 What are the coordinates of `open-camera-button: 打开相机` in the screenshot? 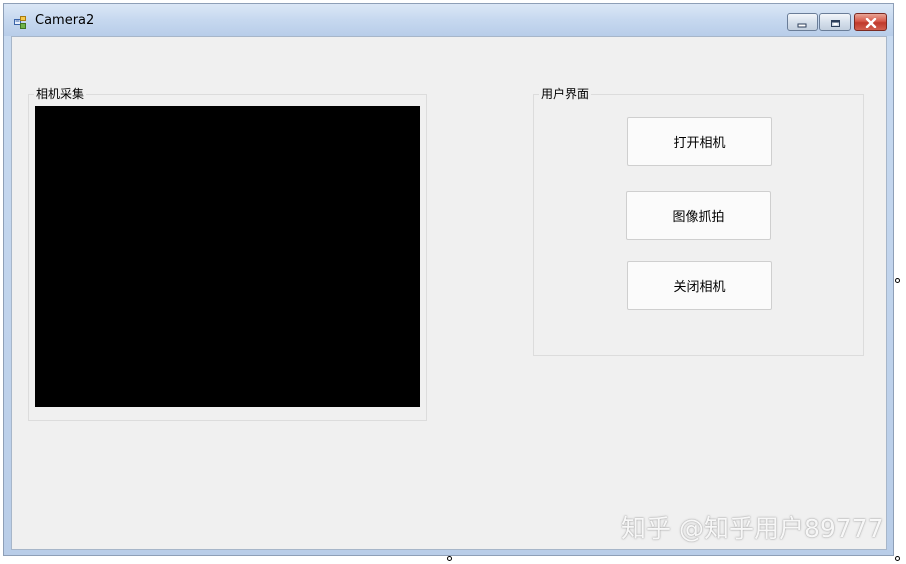 It's located at (699, 141).